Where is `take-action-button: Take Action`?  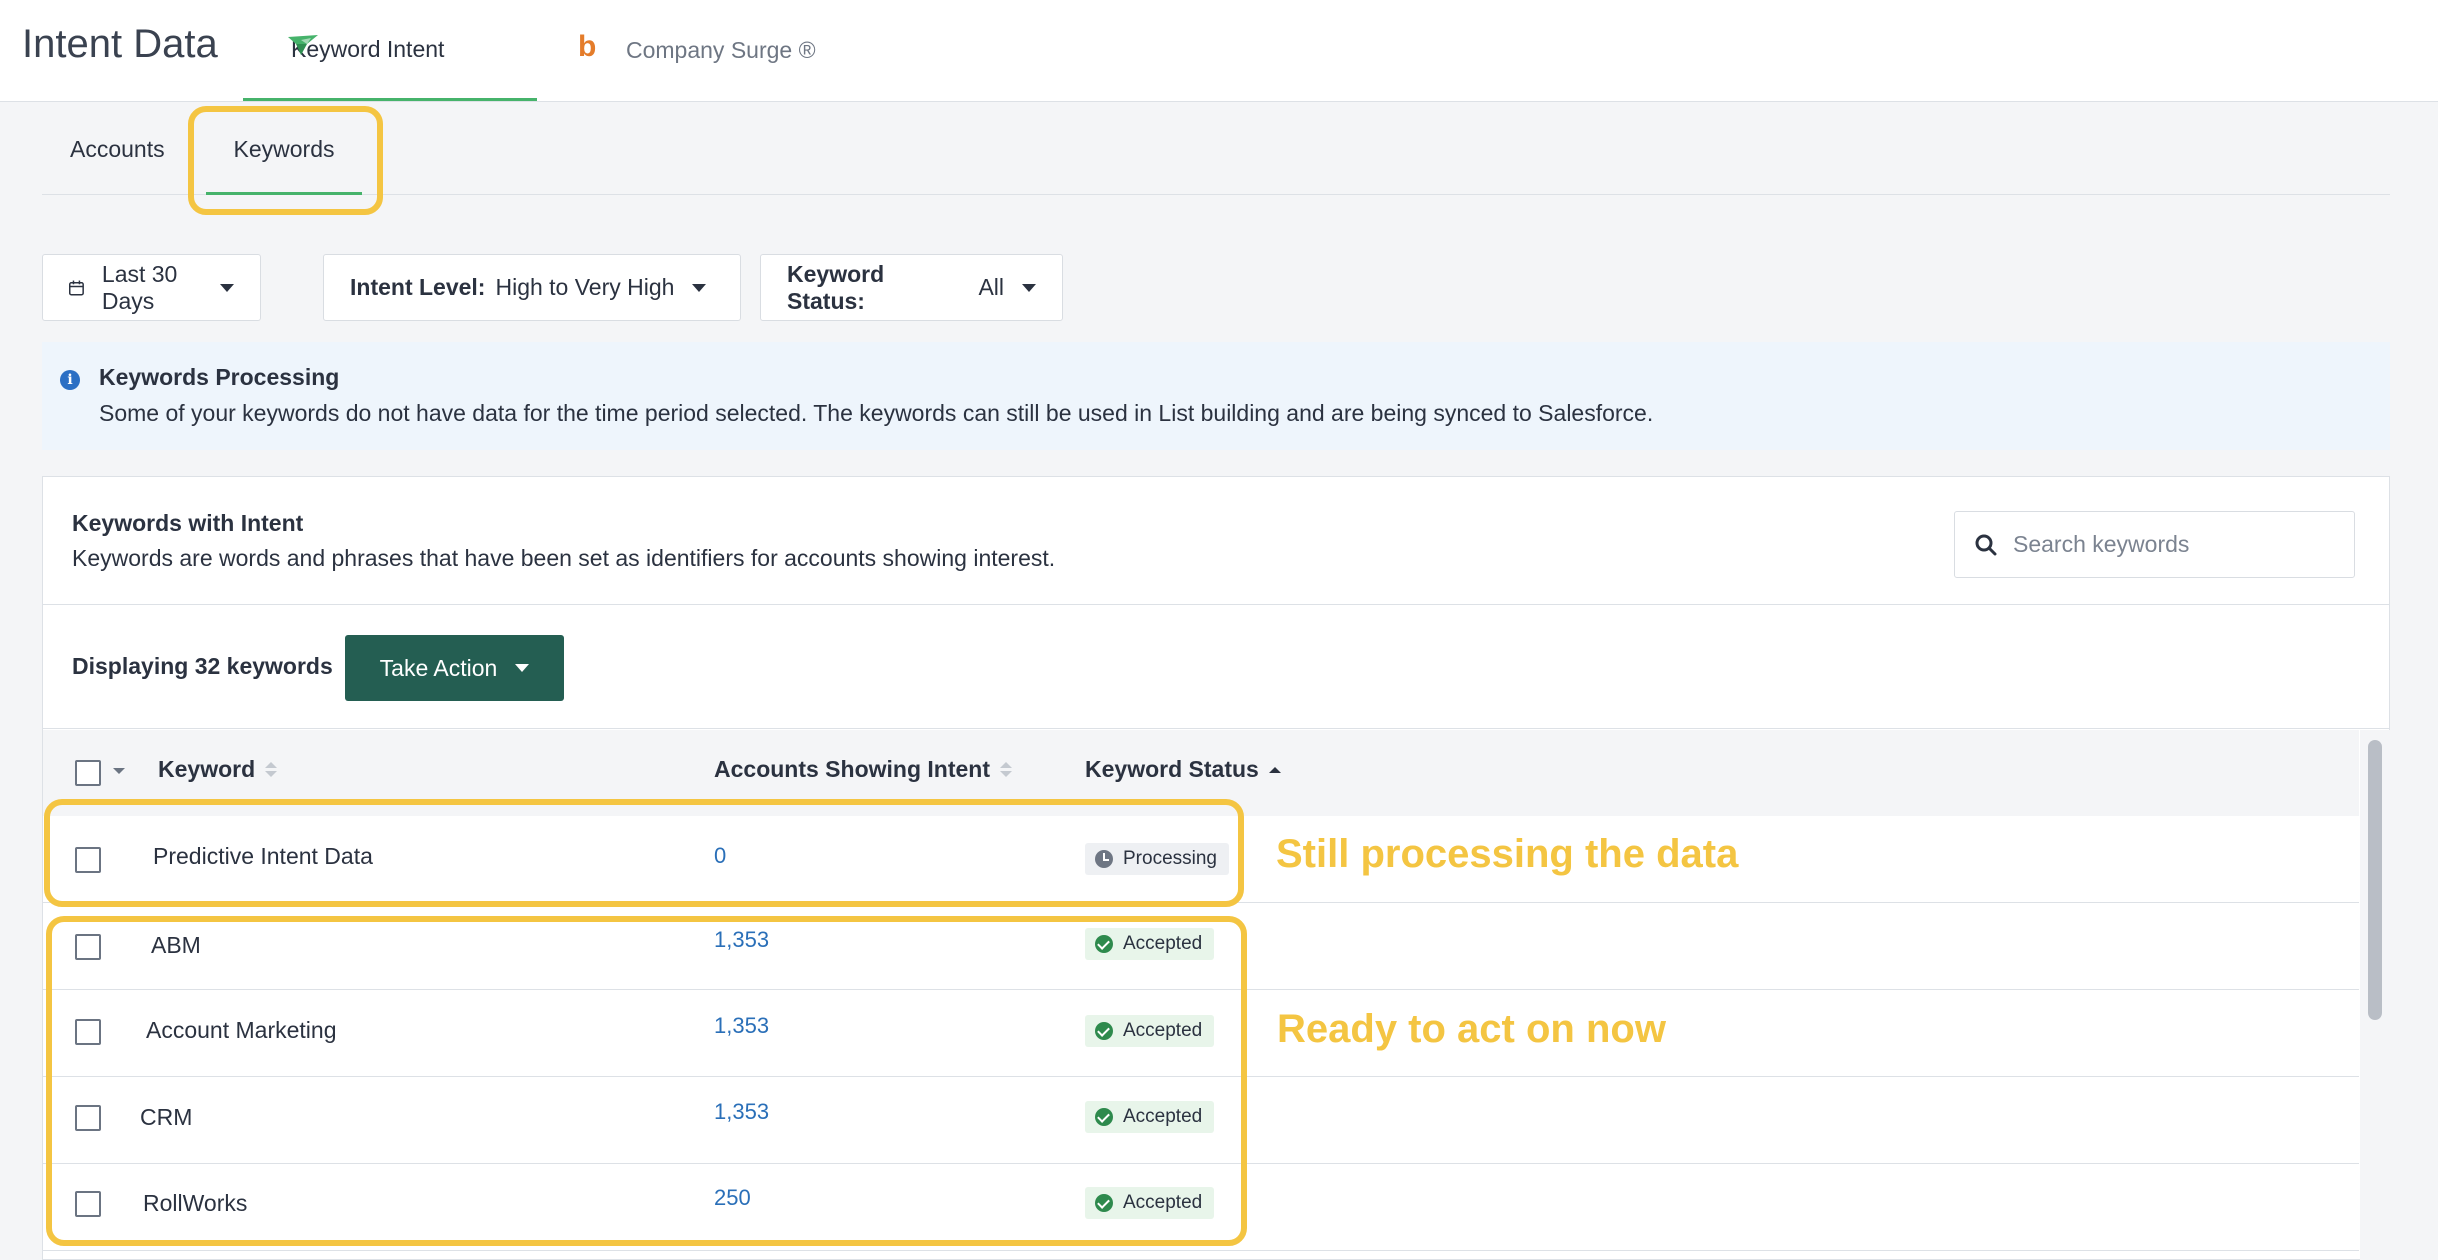
take-action-button: Take Action is located at coordinates (454, 668).